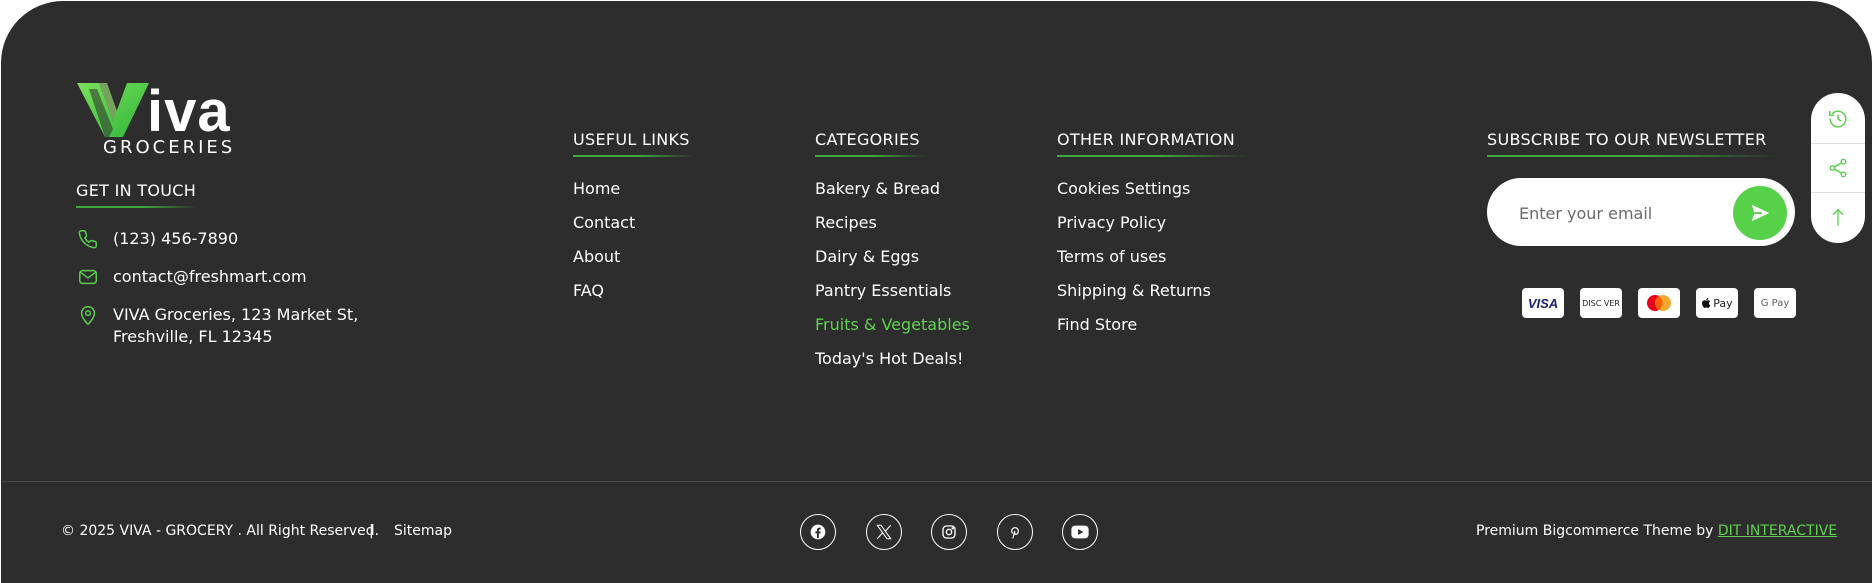 The width and height of the screenshot is (1873, 583). What do you see at coordinates (1134, 295) in the screenshot?
I see `info-link-shipping: Shipping & Returns` at bounding box center [1134, 295].